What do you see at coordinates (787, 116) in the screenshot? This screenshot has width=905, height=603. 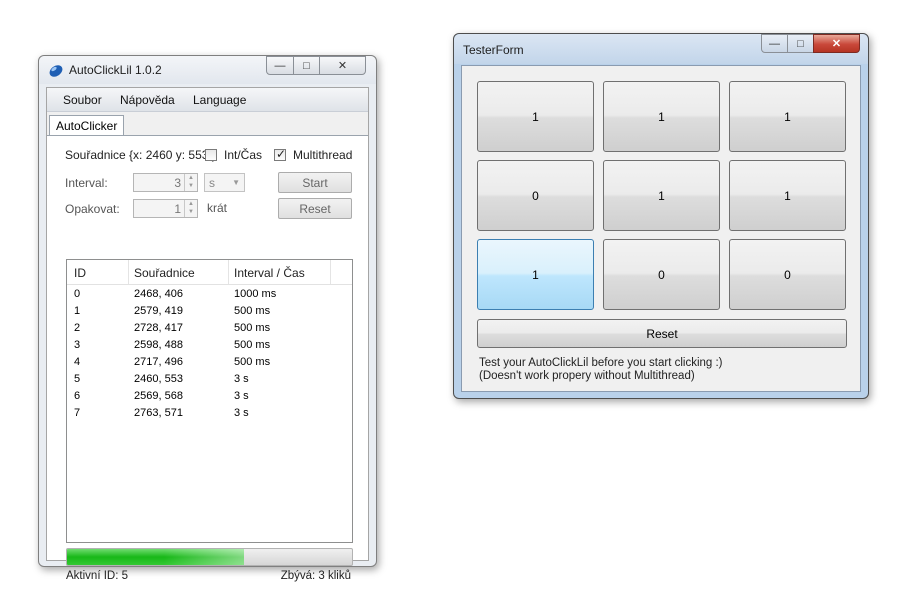 I see `grid-button-3: 1` at bounding box center [787, 116].